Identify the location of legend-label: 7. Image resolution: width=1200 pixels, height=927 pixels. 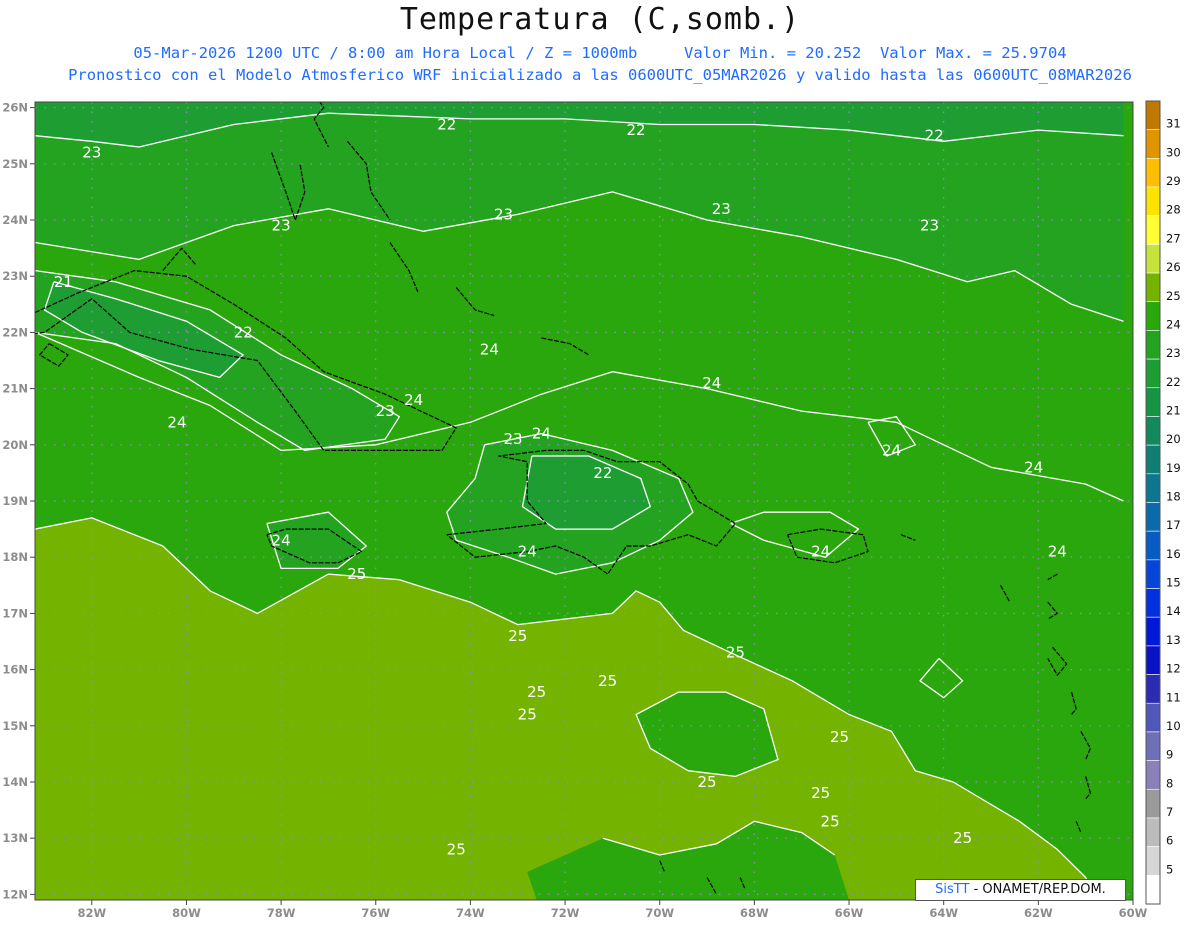
(1169, 812).